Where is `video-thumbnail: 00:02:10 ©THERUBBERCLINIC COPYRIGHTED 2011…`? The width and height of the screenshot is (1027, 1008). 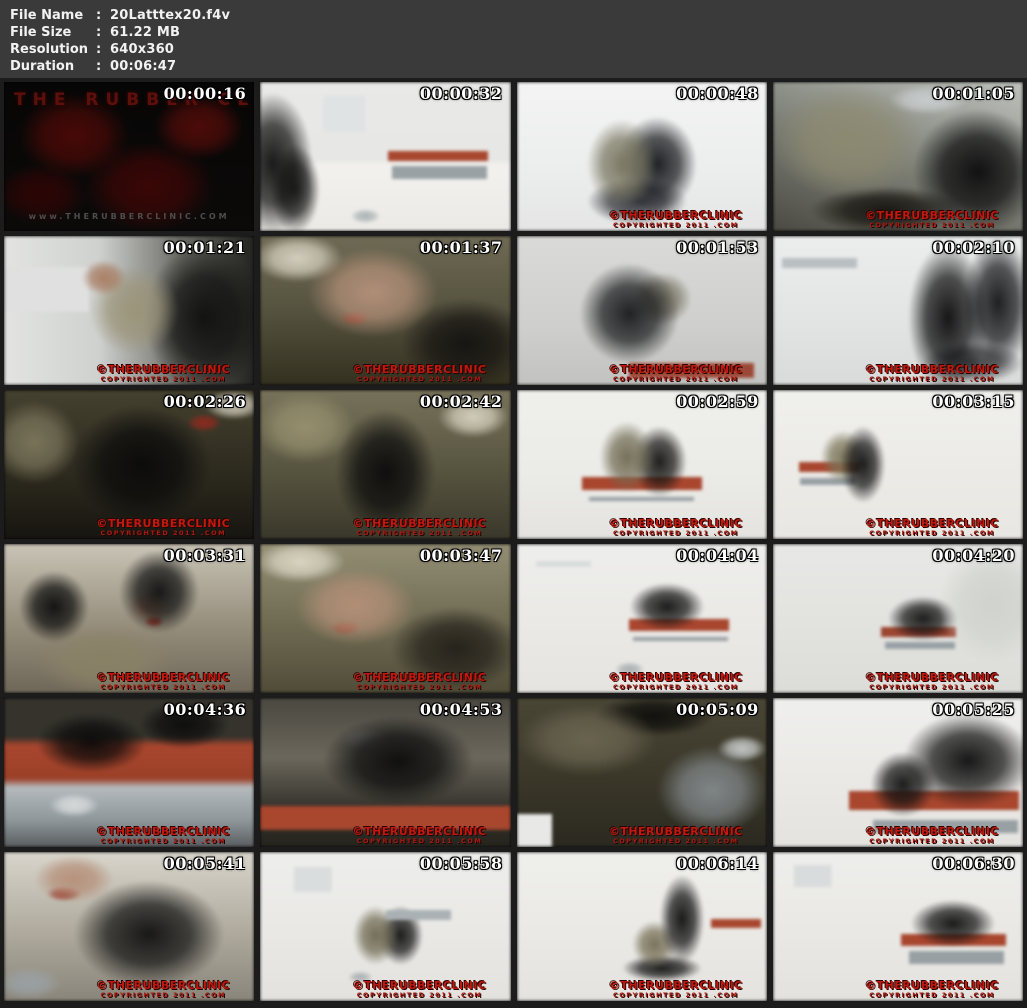 video-thumbnail: 00:02:10 ©THERUBBERCLINIC COPYRIGHTED 2011… is located at coordinates (897, 310).